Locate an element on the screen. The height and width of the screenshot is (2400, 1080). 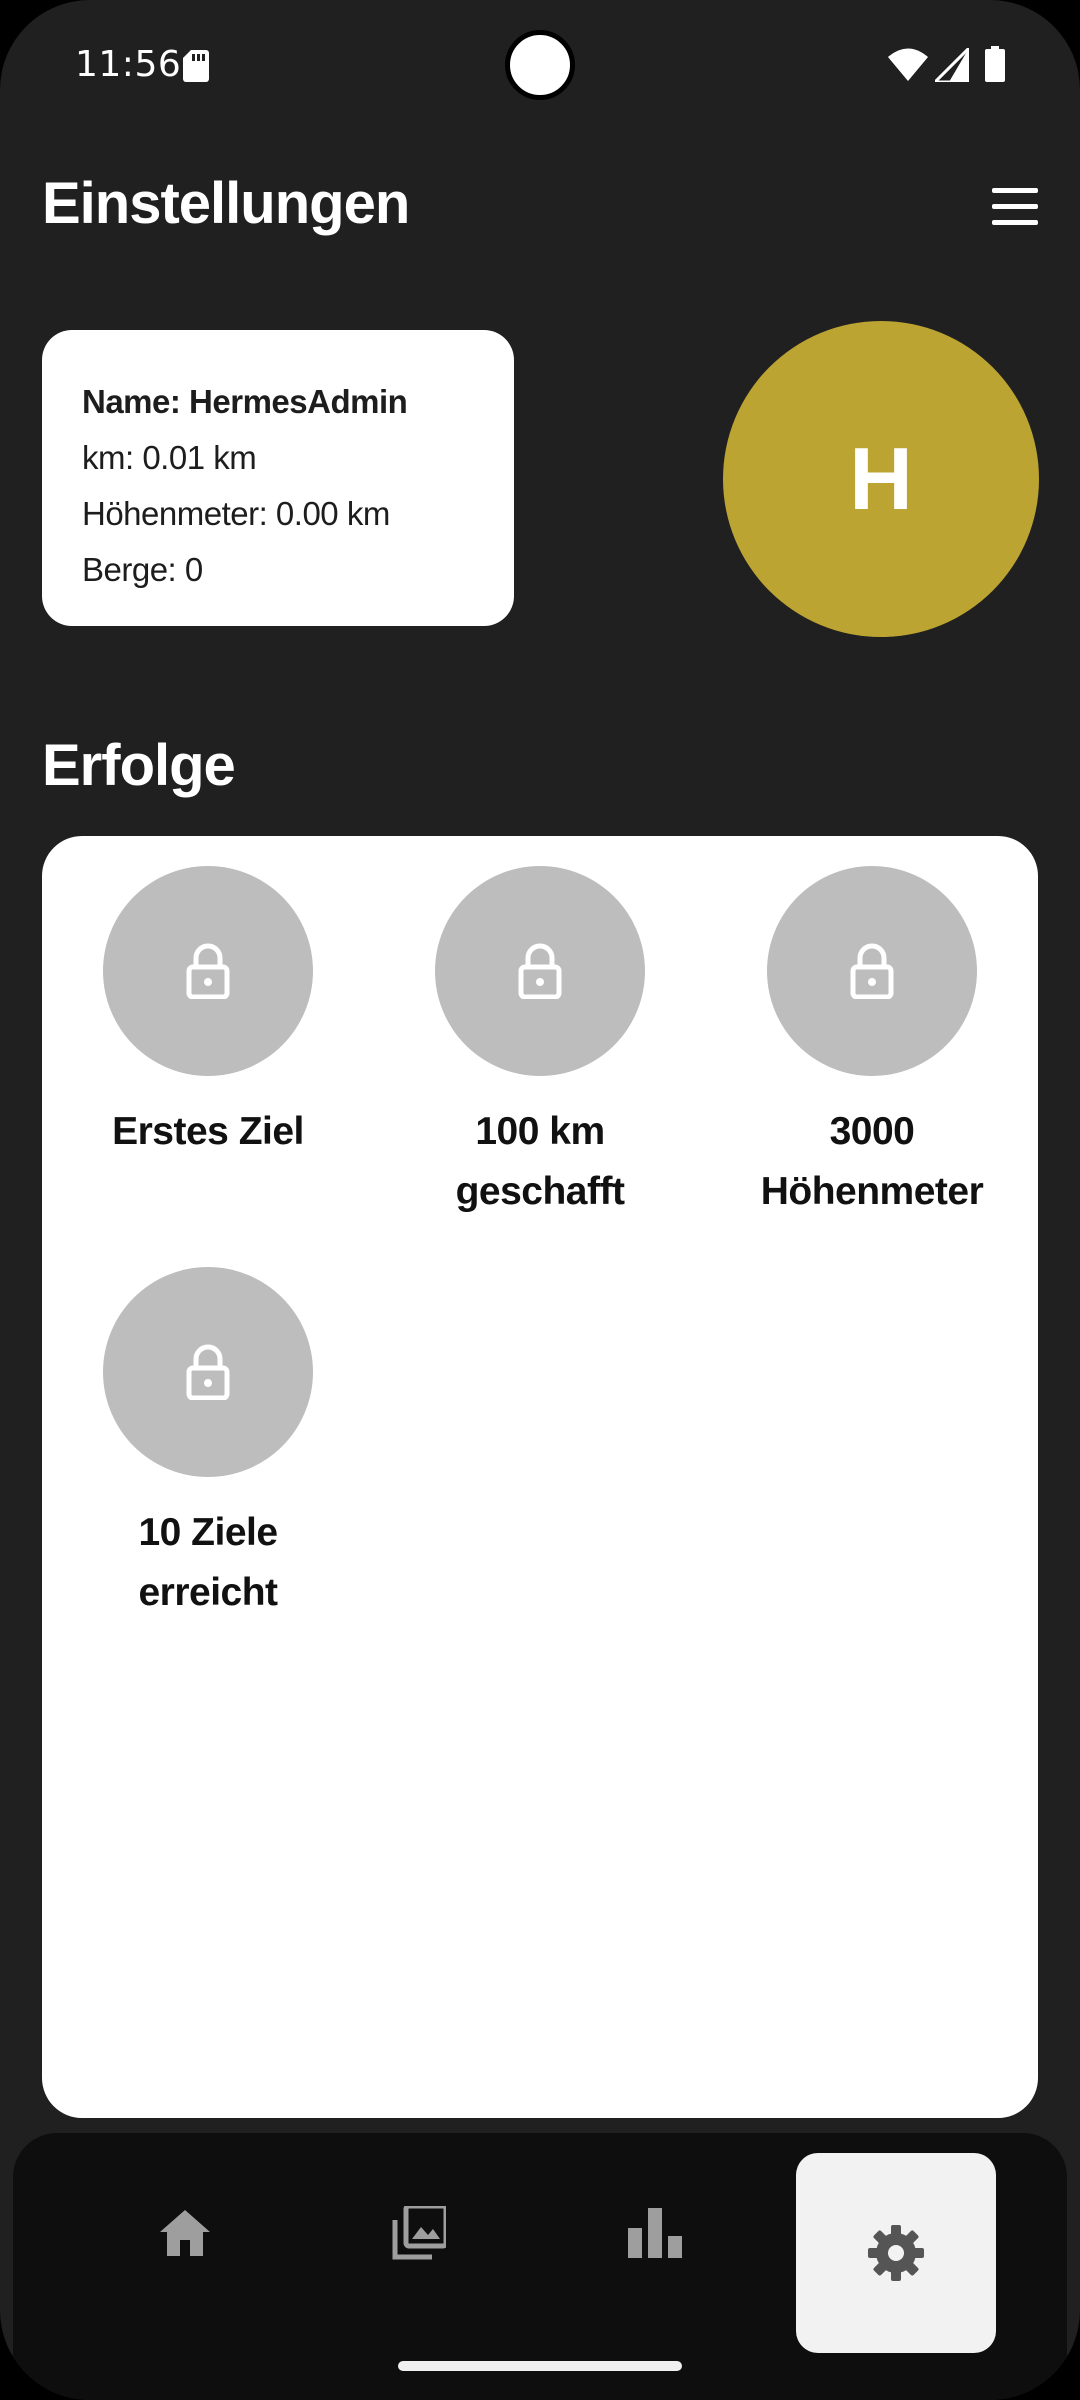
avatar: H is located at coordinates (881, 479).